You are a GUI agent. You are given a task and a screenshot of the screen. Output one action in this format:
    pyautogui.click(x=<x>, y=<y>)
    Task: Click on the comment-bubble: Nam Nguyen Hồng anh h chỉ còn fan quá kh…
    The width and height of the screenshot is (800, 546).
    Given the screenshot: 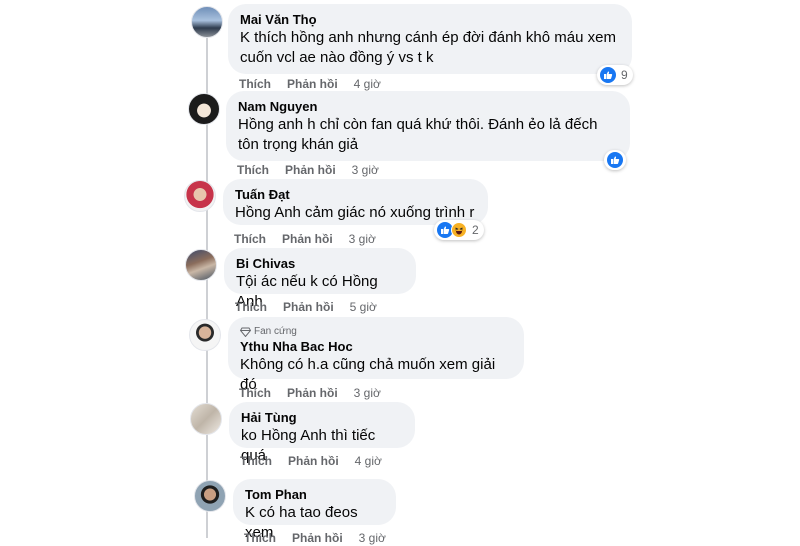 What is the action you would take?
    pyautogui.click(x=428, y=126)
    